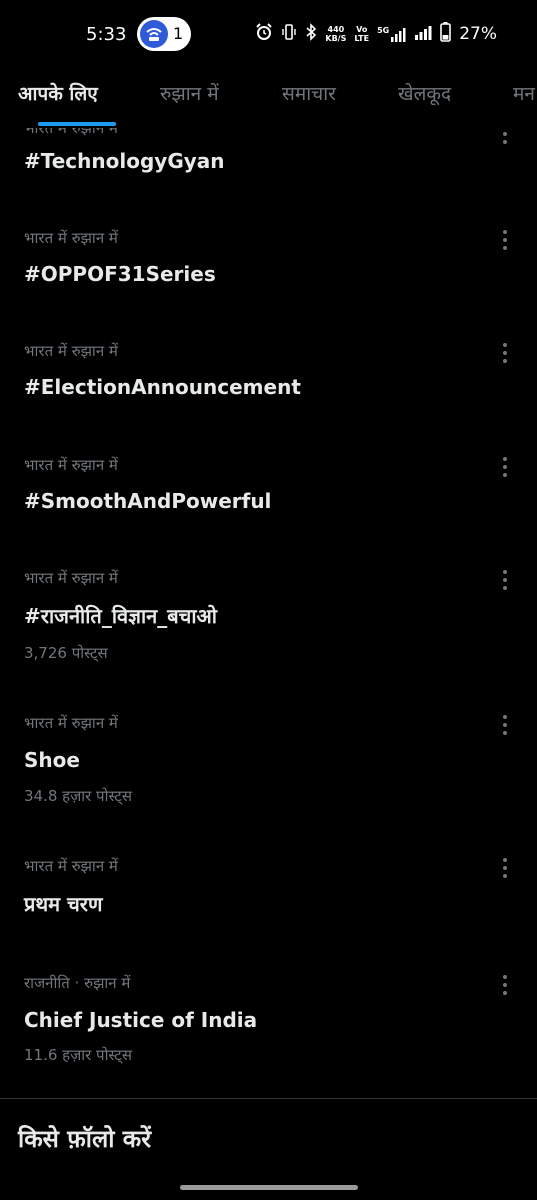  I want to click on hotspot-count: 1, so click(178, 33).